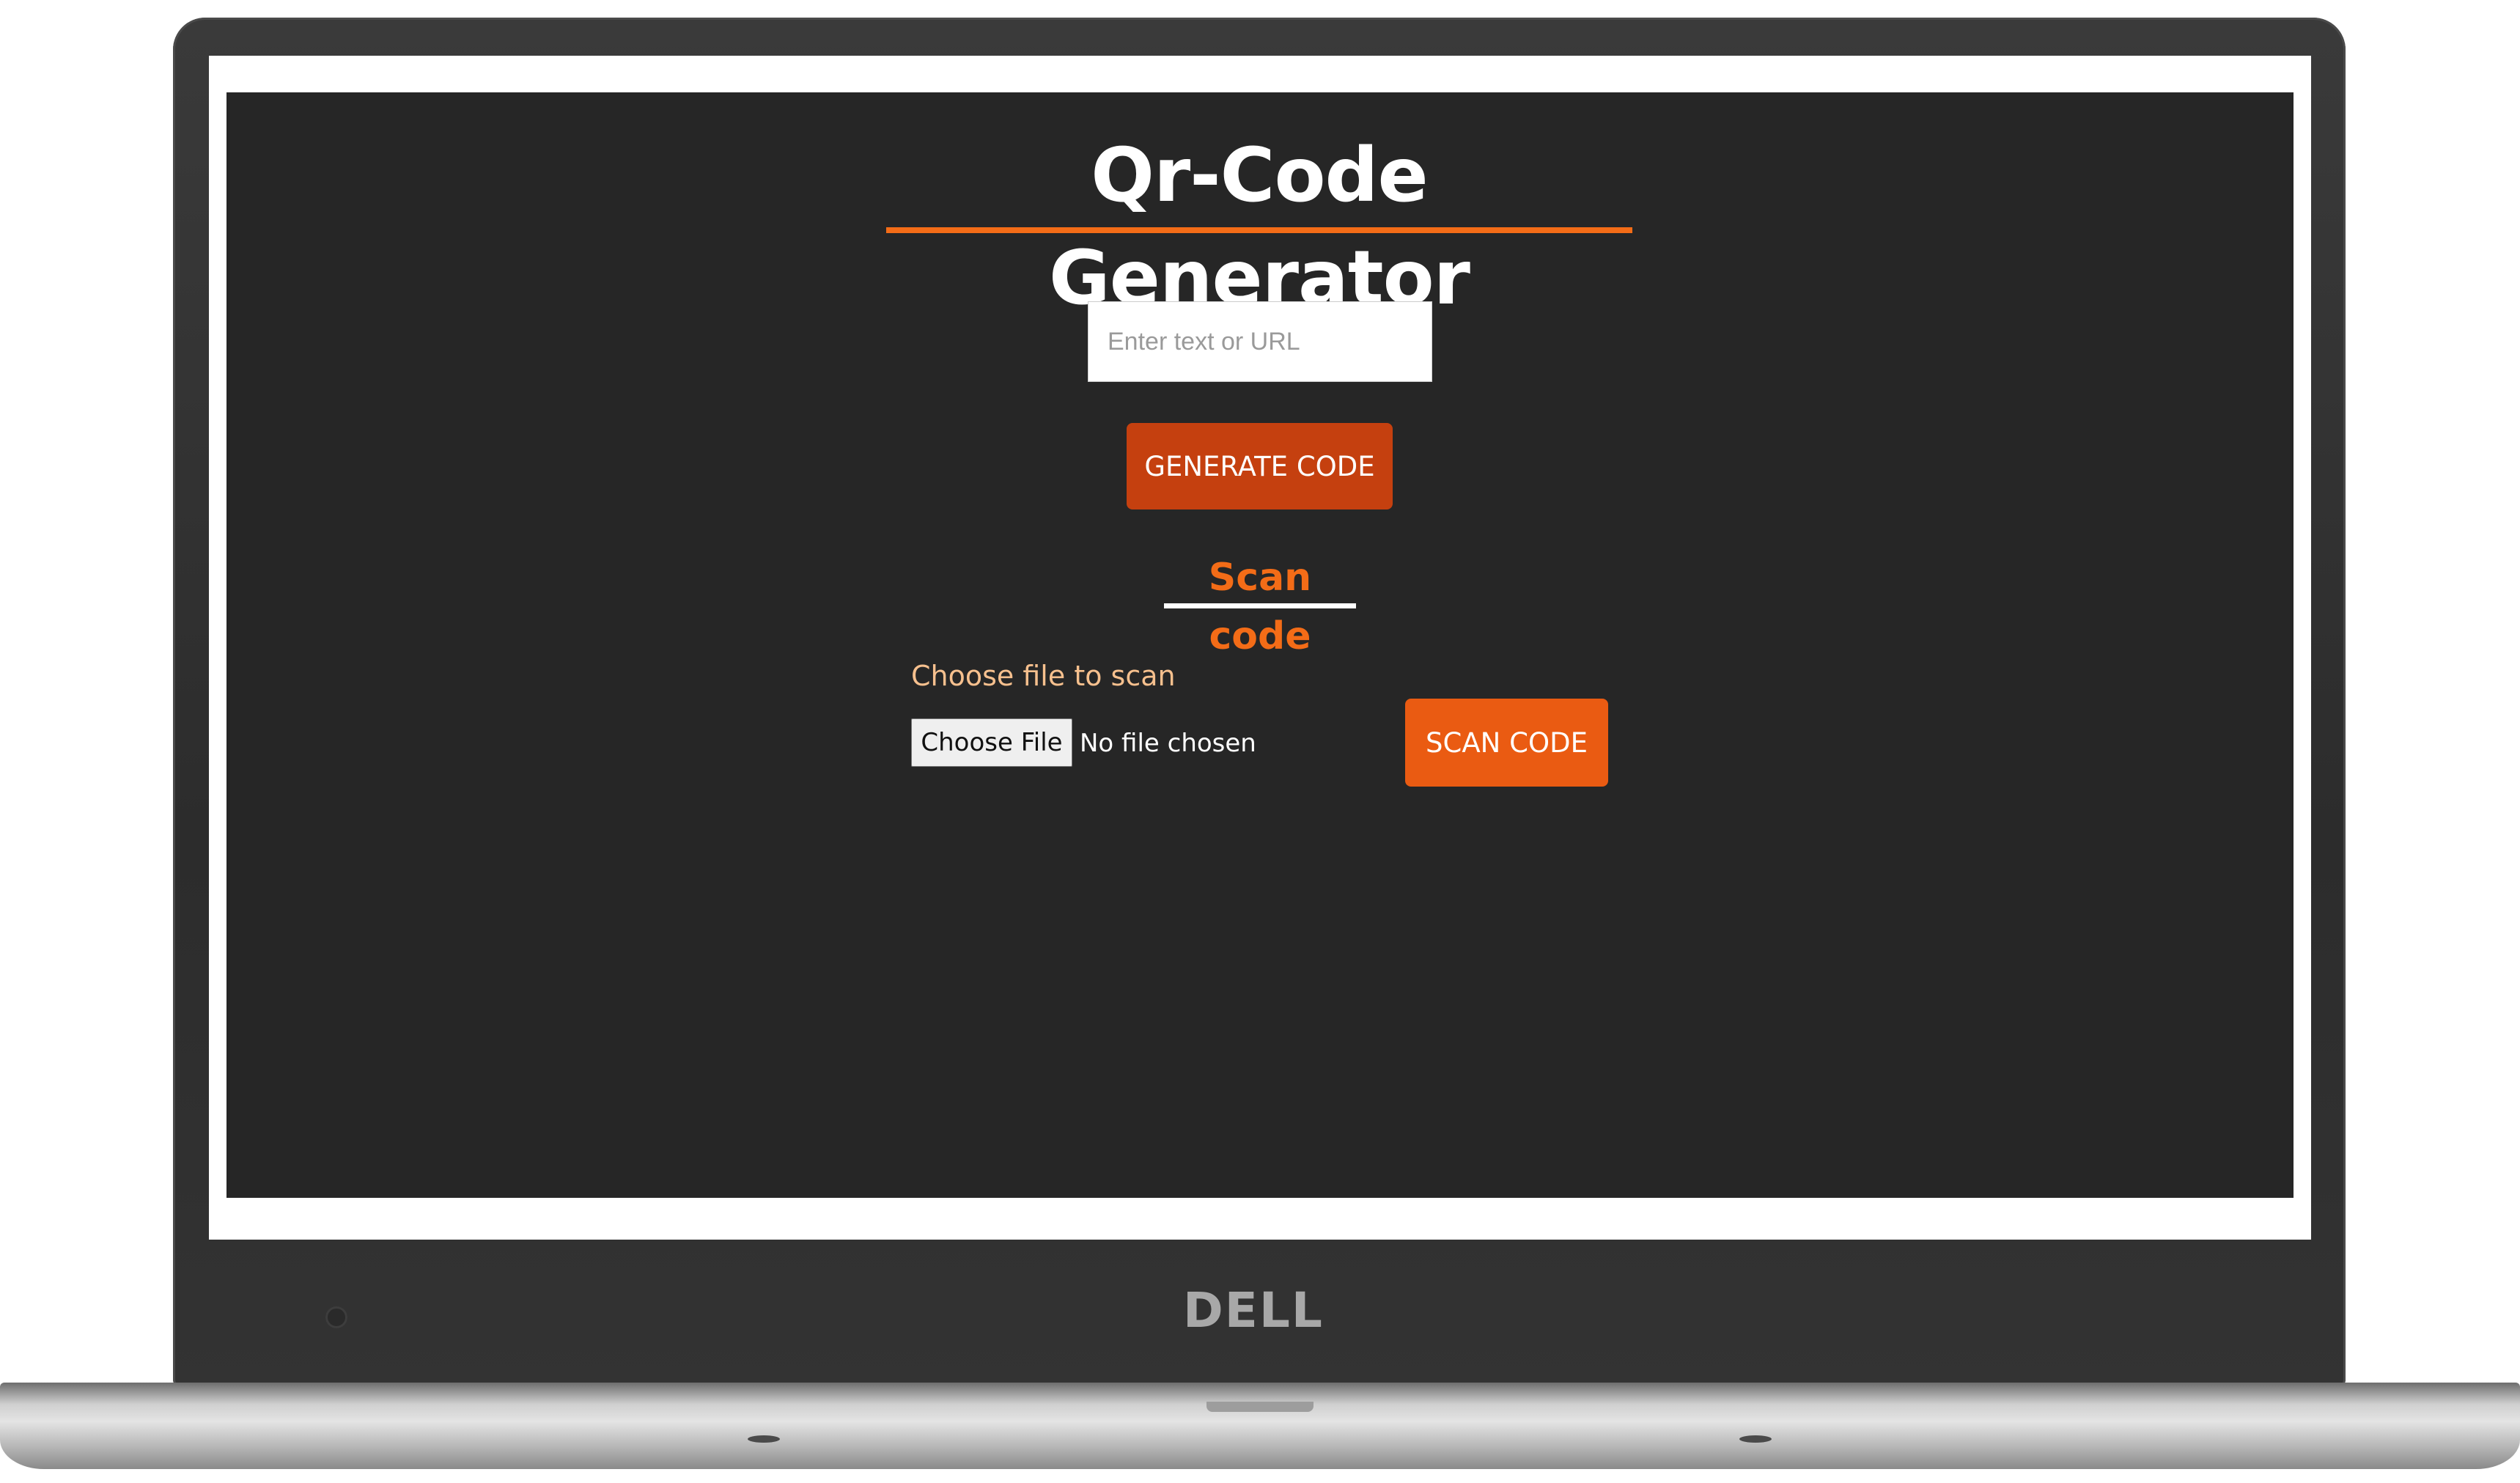  I want to click on scan-heading-underline, so click(1260, 606).